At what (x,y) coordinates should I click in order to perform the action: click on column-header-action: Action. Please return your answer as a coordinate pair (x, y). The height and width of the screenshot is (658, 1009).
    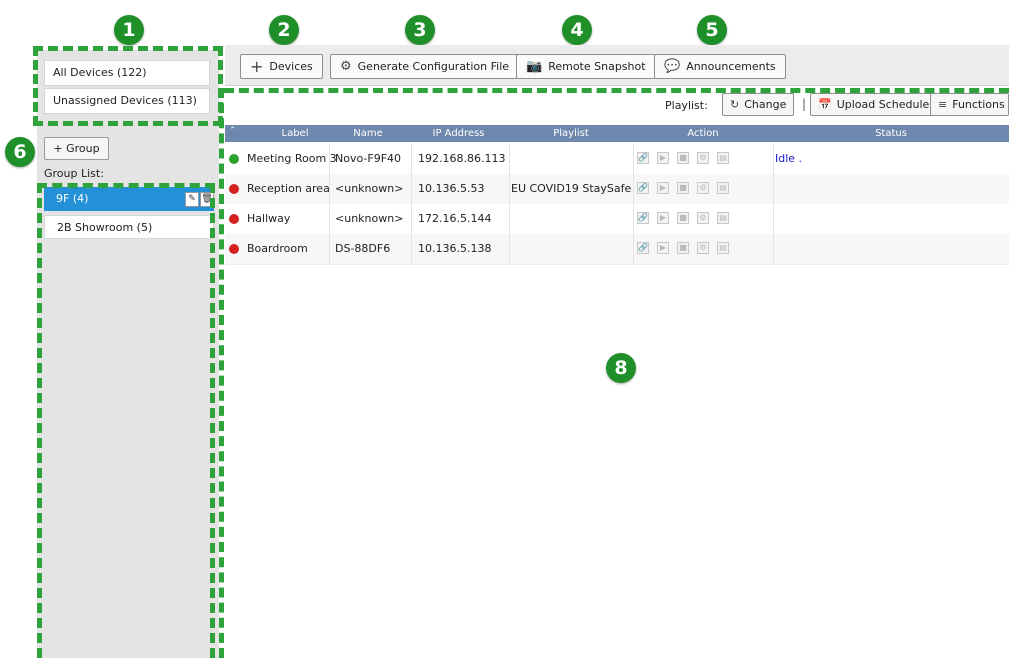
    Looking at the image, I should click on (703, 133).